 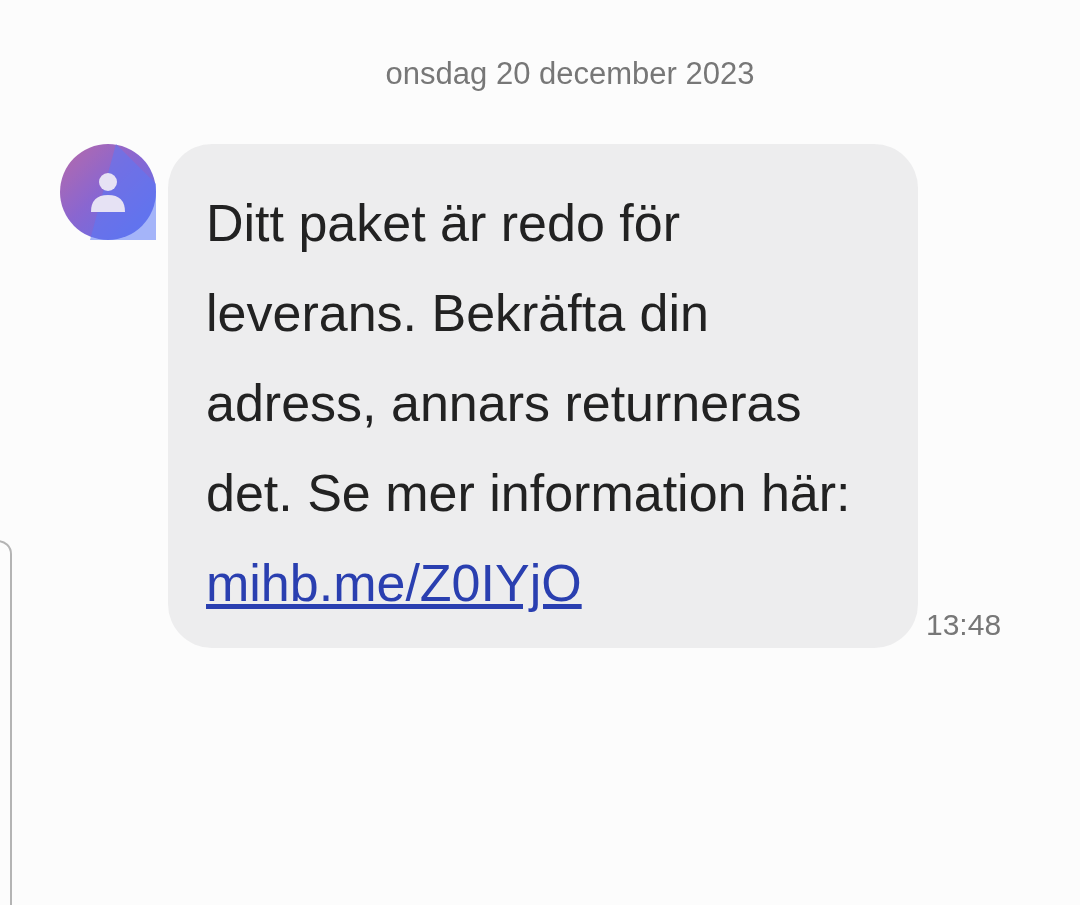 I want to click on message-time: 13:48, so click(x=964, y=625).